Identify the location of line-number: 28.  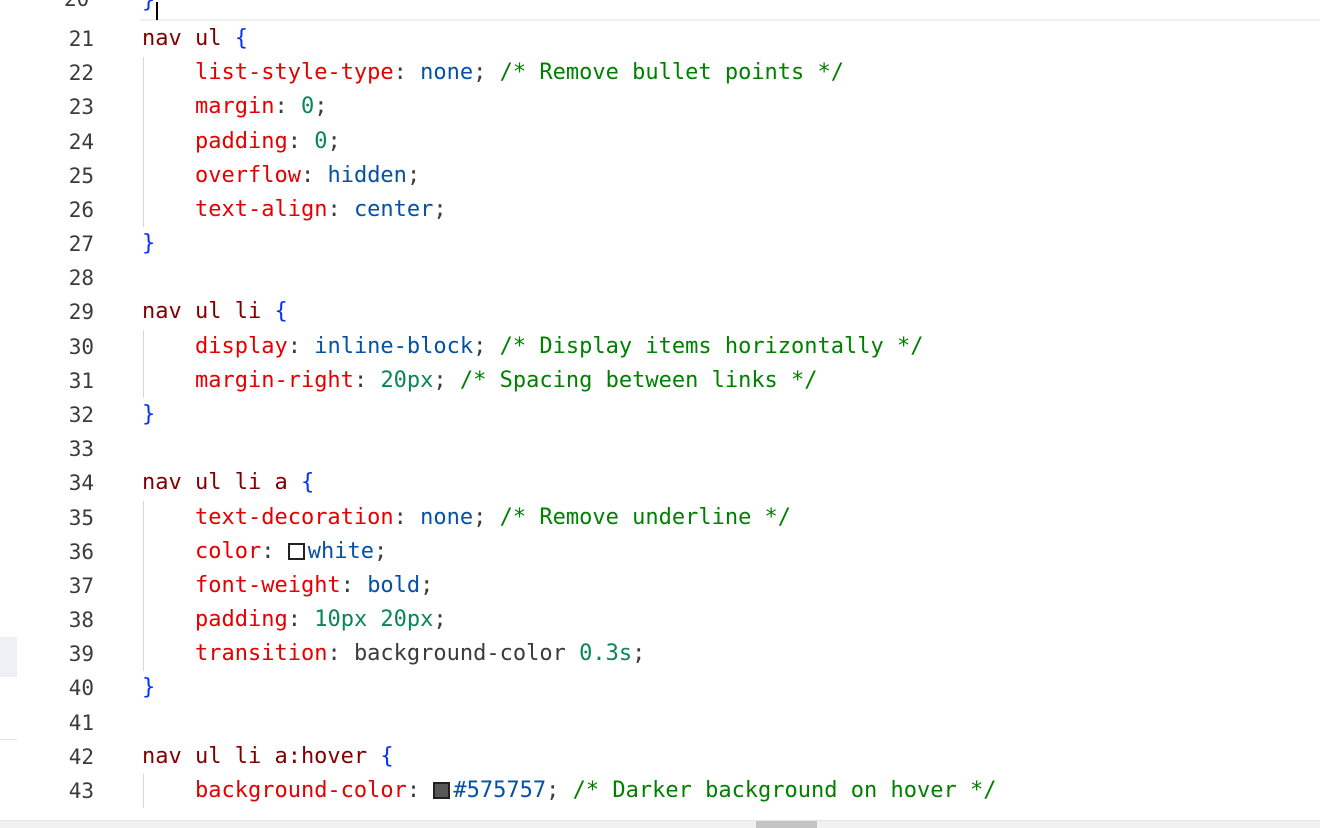
(81, 278).